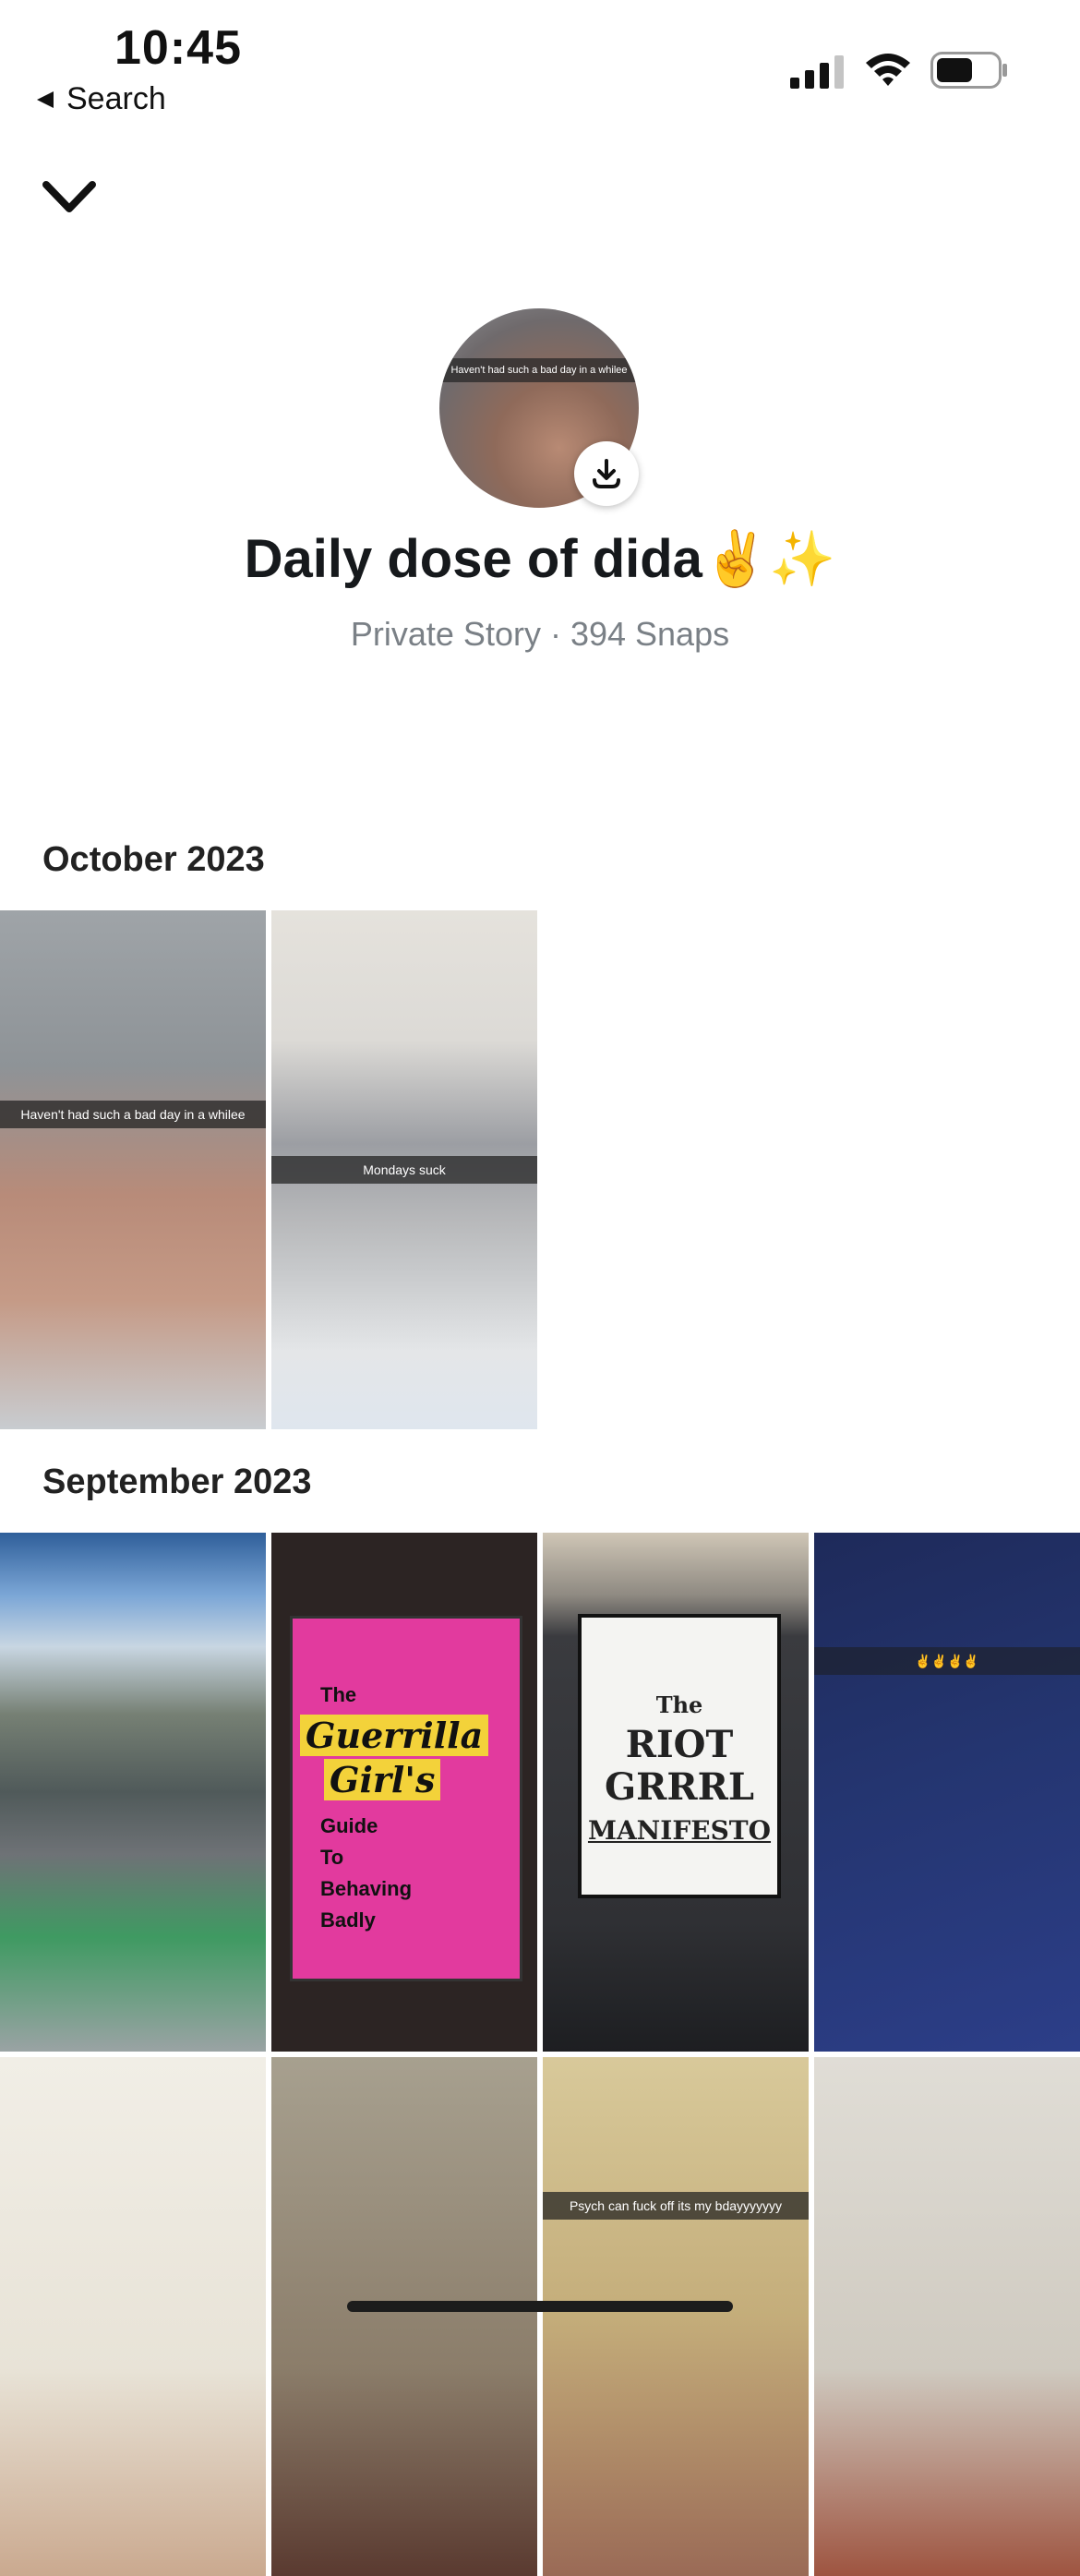 The width and height of the screenshot is (1080, 2576). I want to click on snap-thumbnail: Mondays suck, so click(404, 1169).